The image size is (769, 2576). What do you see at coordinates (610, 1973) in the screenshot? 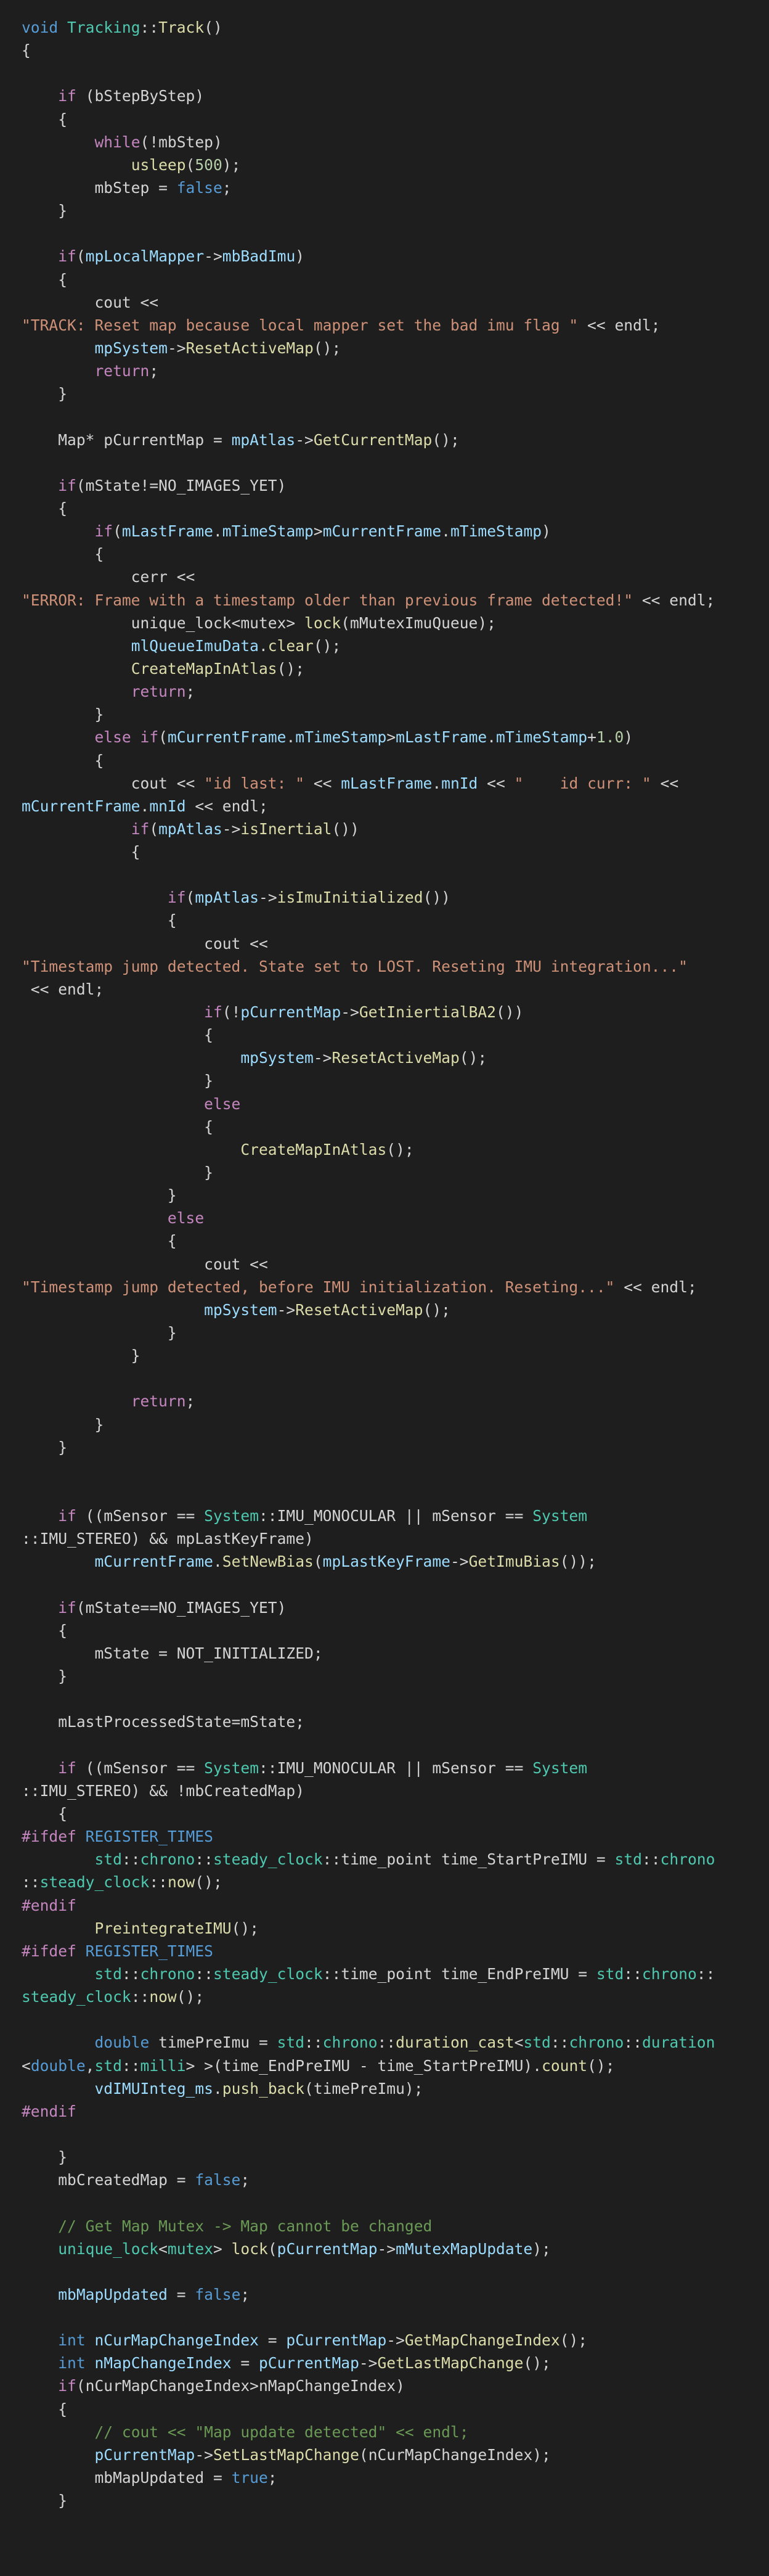
I see `code-token-type: std` at bounding box center [610, 1973].